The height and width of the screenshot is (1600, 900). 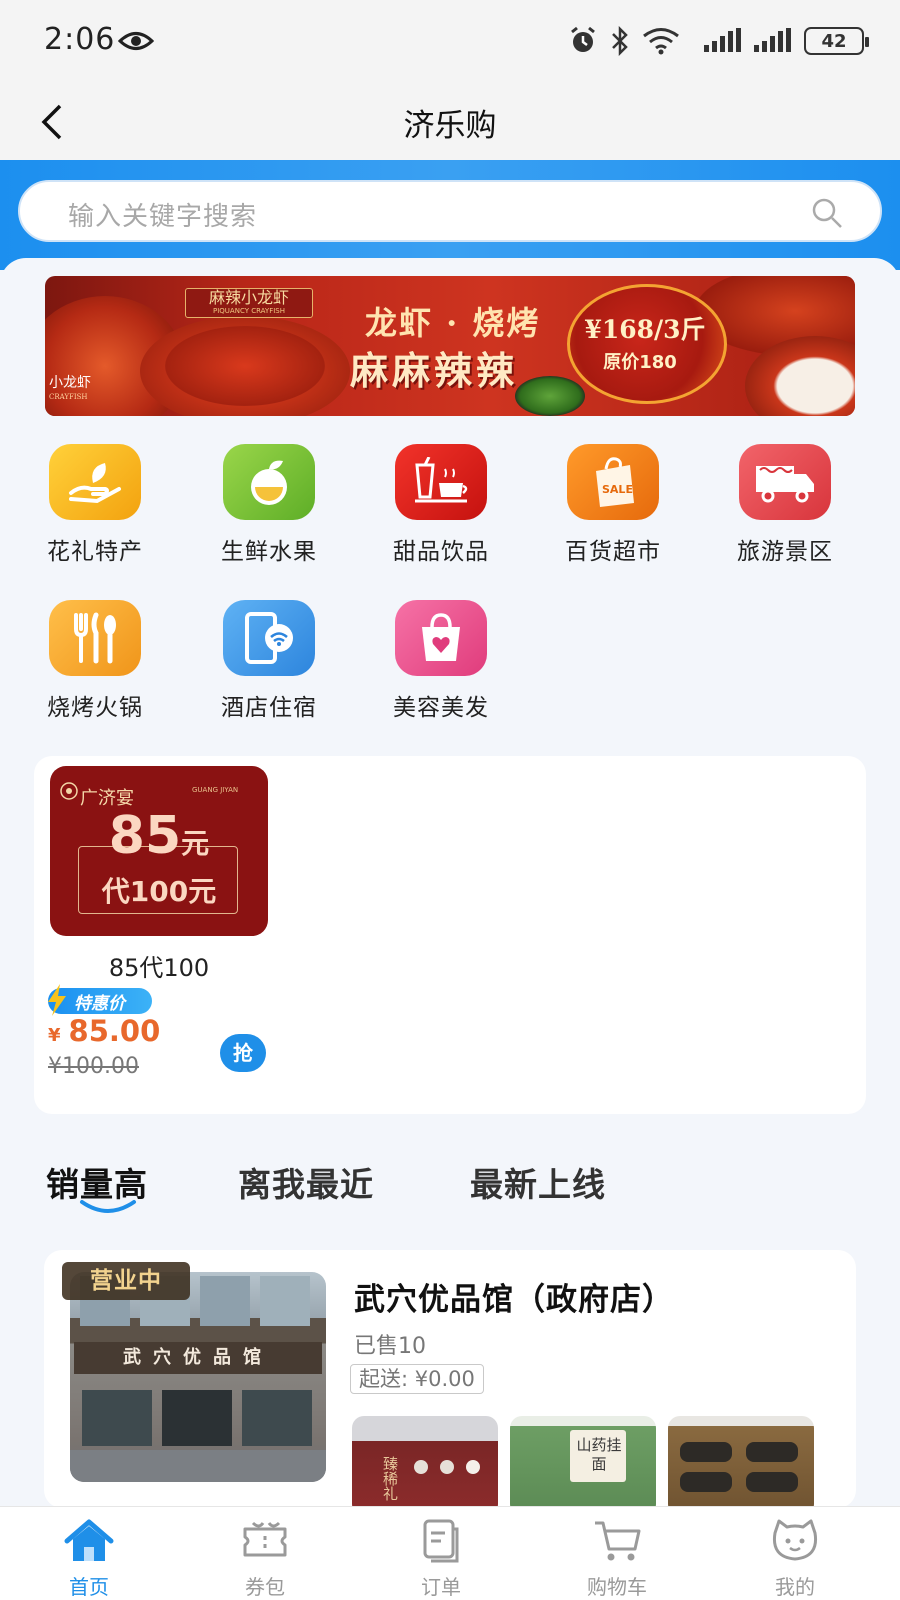 I want to click on category-bbq-hotpot: 烧烤火锅, so click(x=95, y=661).